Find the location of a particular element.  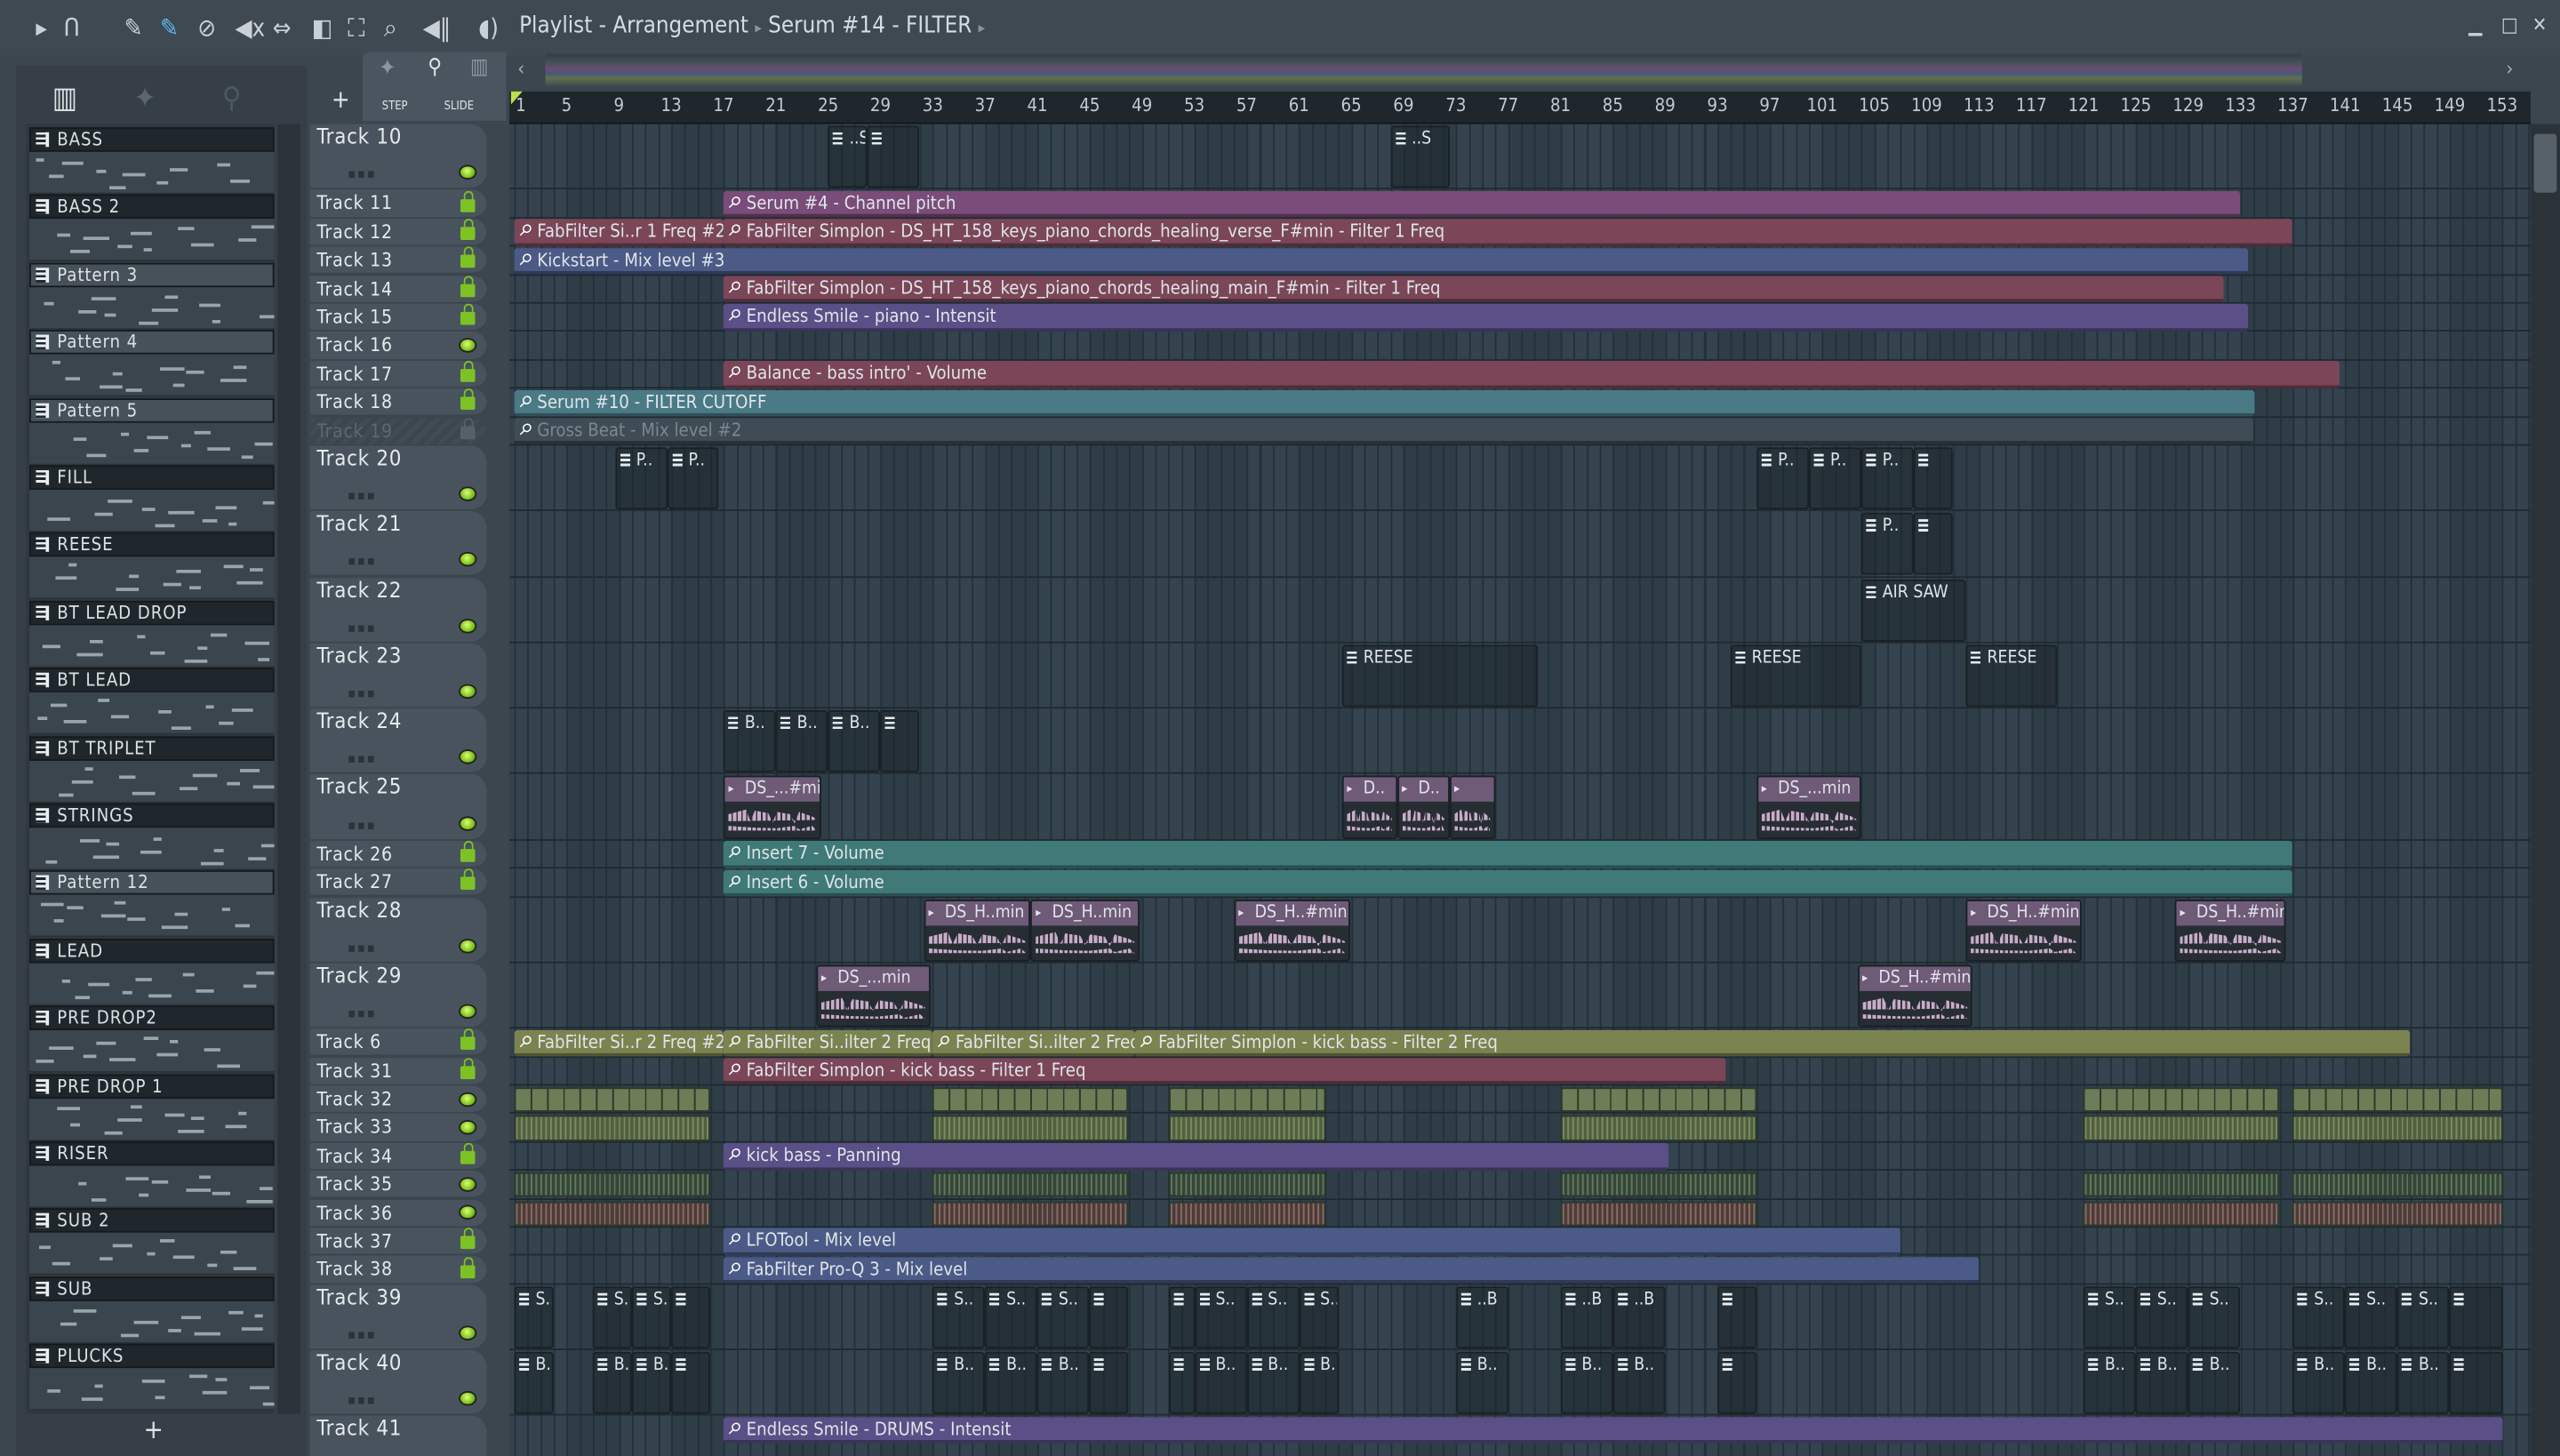

pattern-header: STRINGS is located at coordinates (152, 815).